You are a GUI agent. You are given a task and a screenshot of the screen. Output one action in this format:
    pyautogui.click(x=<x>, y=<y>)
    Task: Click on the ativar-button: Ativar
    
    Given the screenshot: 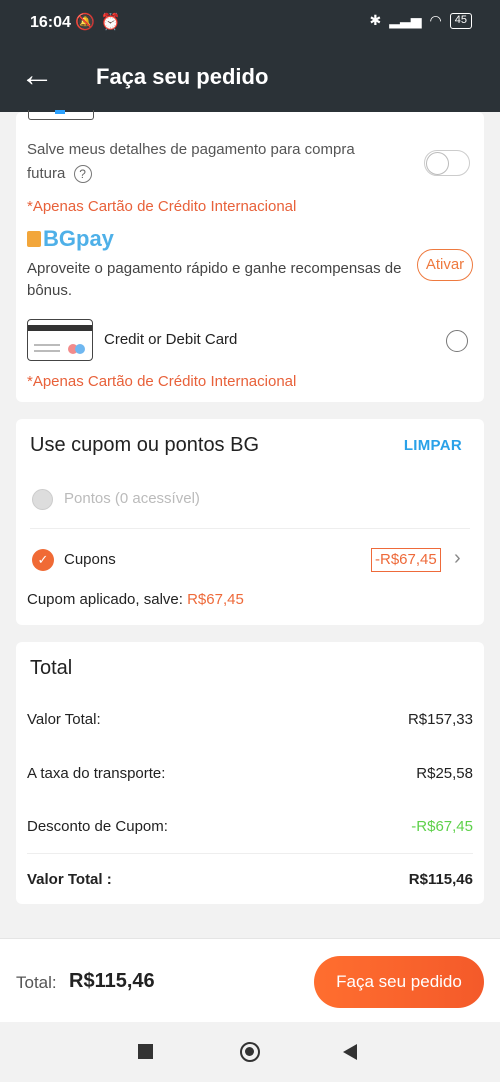 What is the action you would take?
    pyautogui.click(x=445, y=265)
    